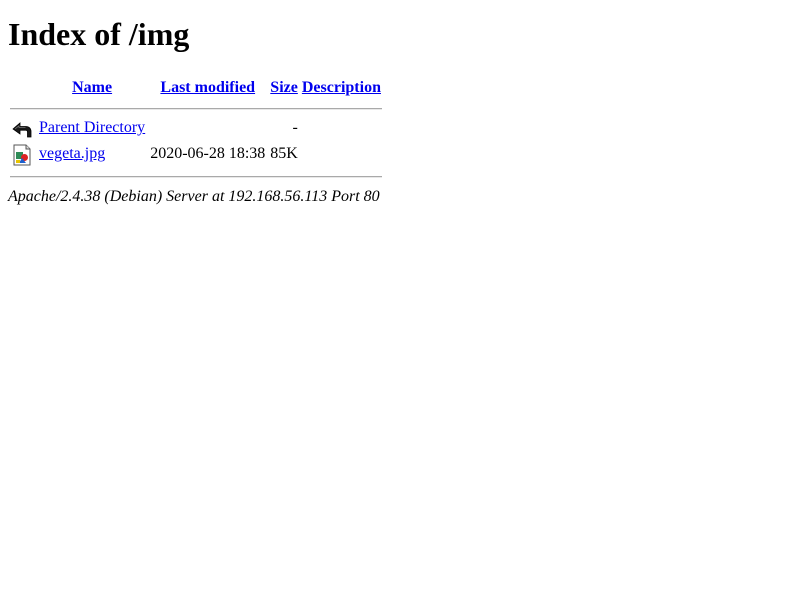 This screenshot has width=800, height=600. Describe the element at coordinates (207, 130) in the screenshot. I see `row-last-modified-cell` at that location.